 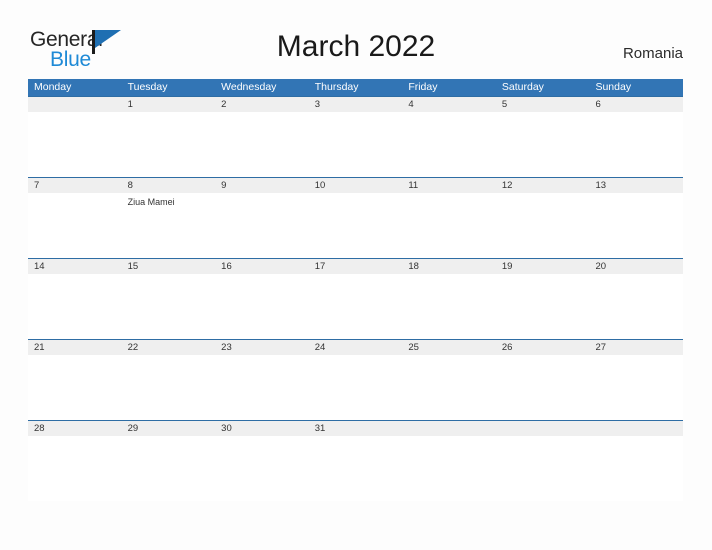 I want to click on week-date-band: 21 22 23 24 25 26 27, so click(x=355, y=347).